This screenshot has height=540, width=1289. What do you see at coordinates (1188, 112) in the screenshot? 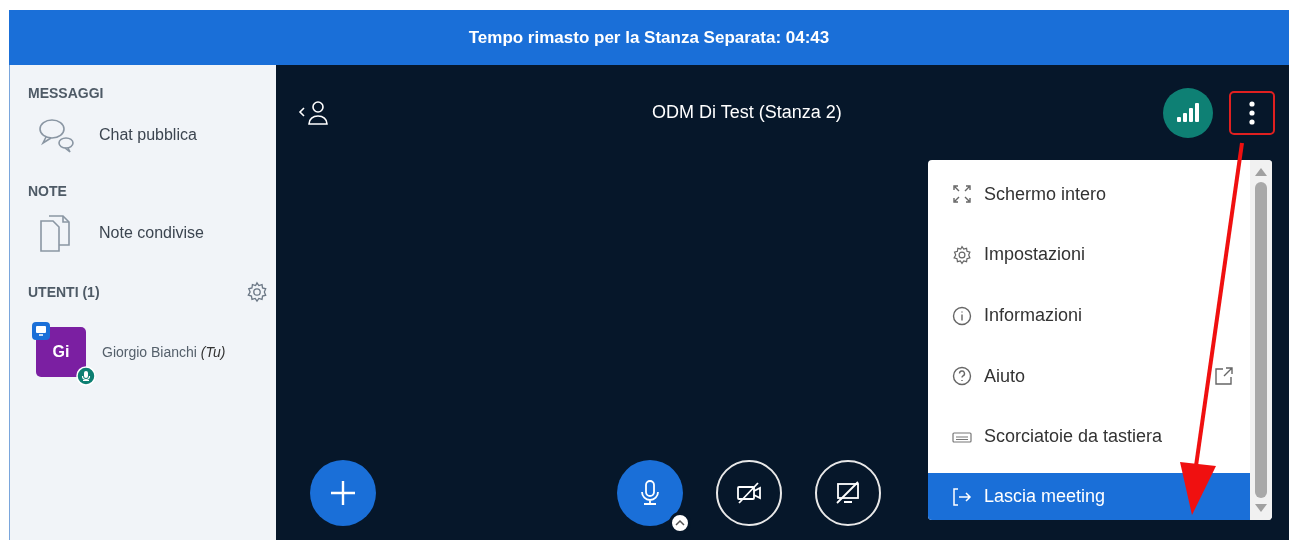
I see `signal-bars-icon` at bounding box center [1188, 112].